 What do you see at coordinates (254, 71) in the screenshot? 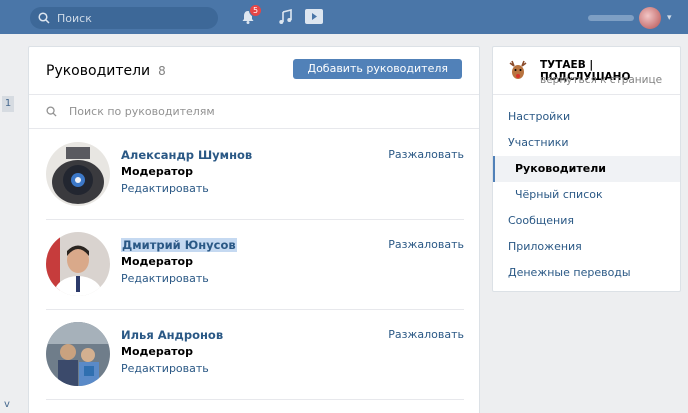
I see `managers-header: Руководители 8 Добавить руководителя` at bounding box center [254, 71].